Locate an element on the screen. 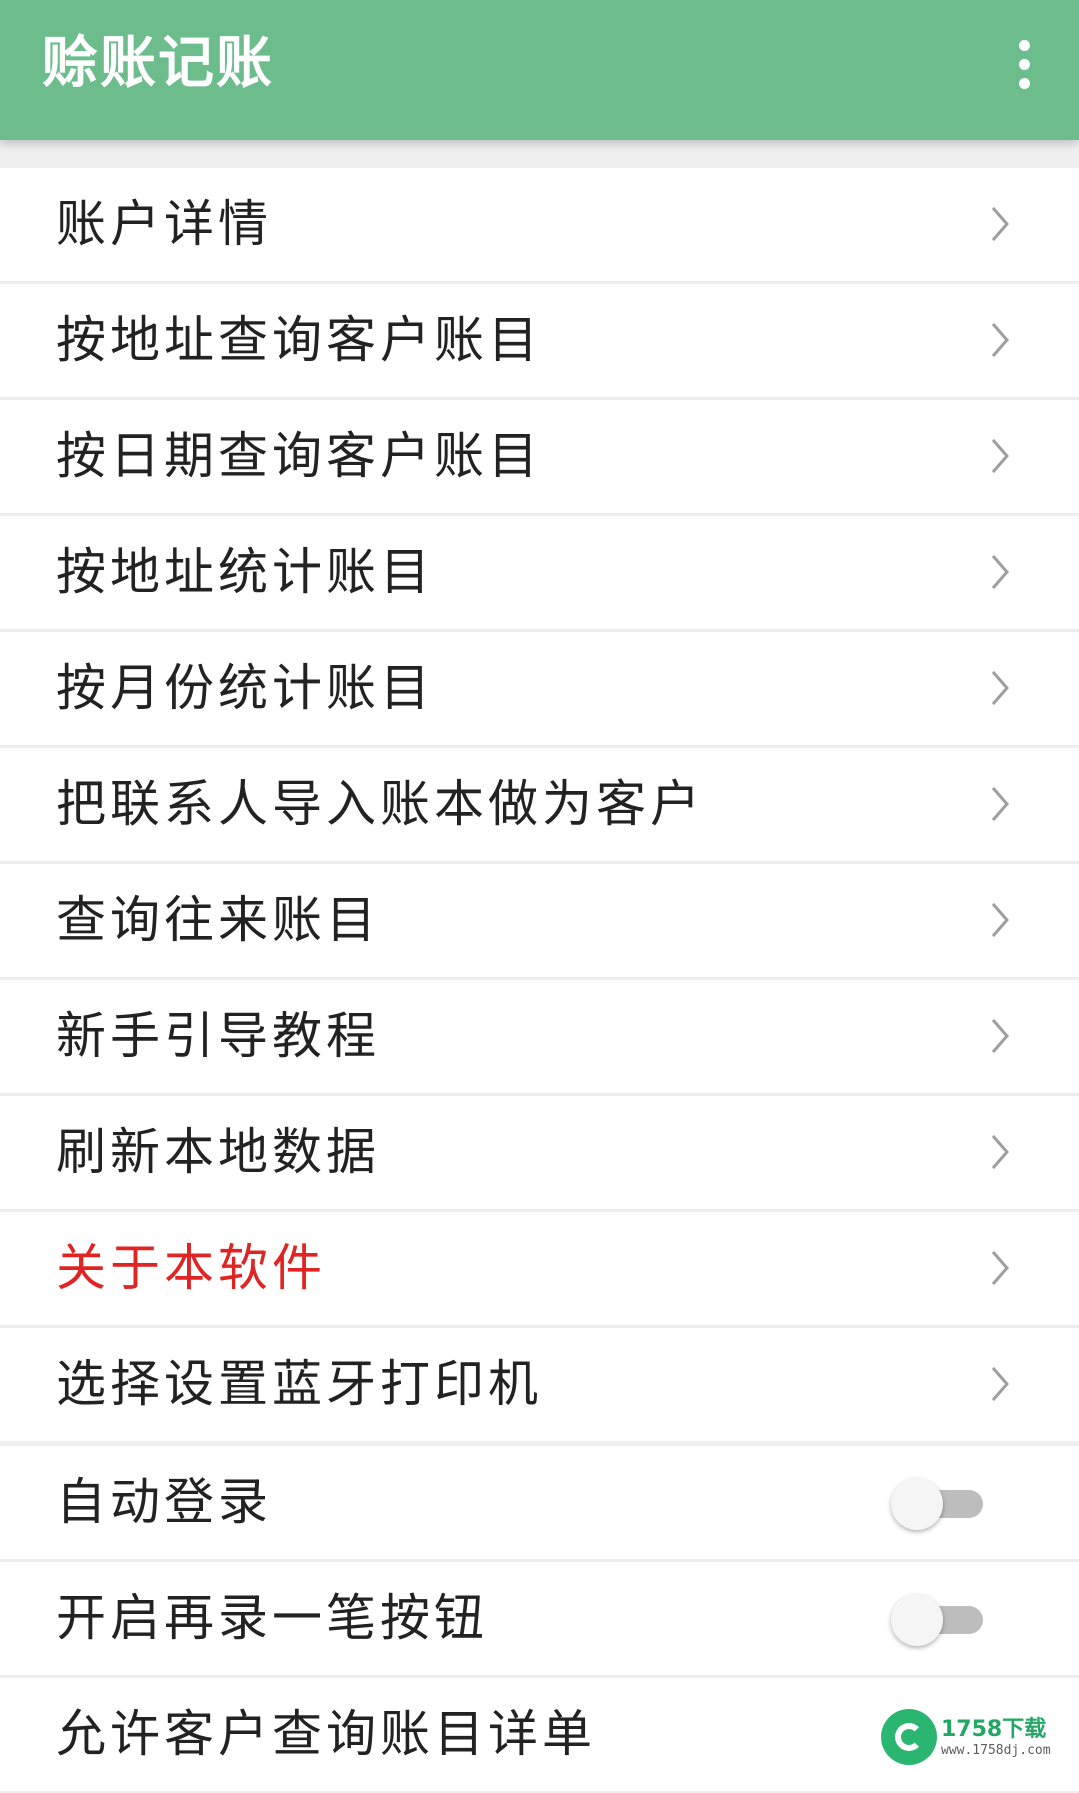 Image resolution: width=1079 pixels, height=1793 pixels. menu-item-account-details: 账户详情 is located at coordinates (539, 226).